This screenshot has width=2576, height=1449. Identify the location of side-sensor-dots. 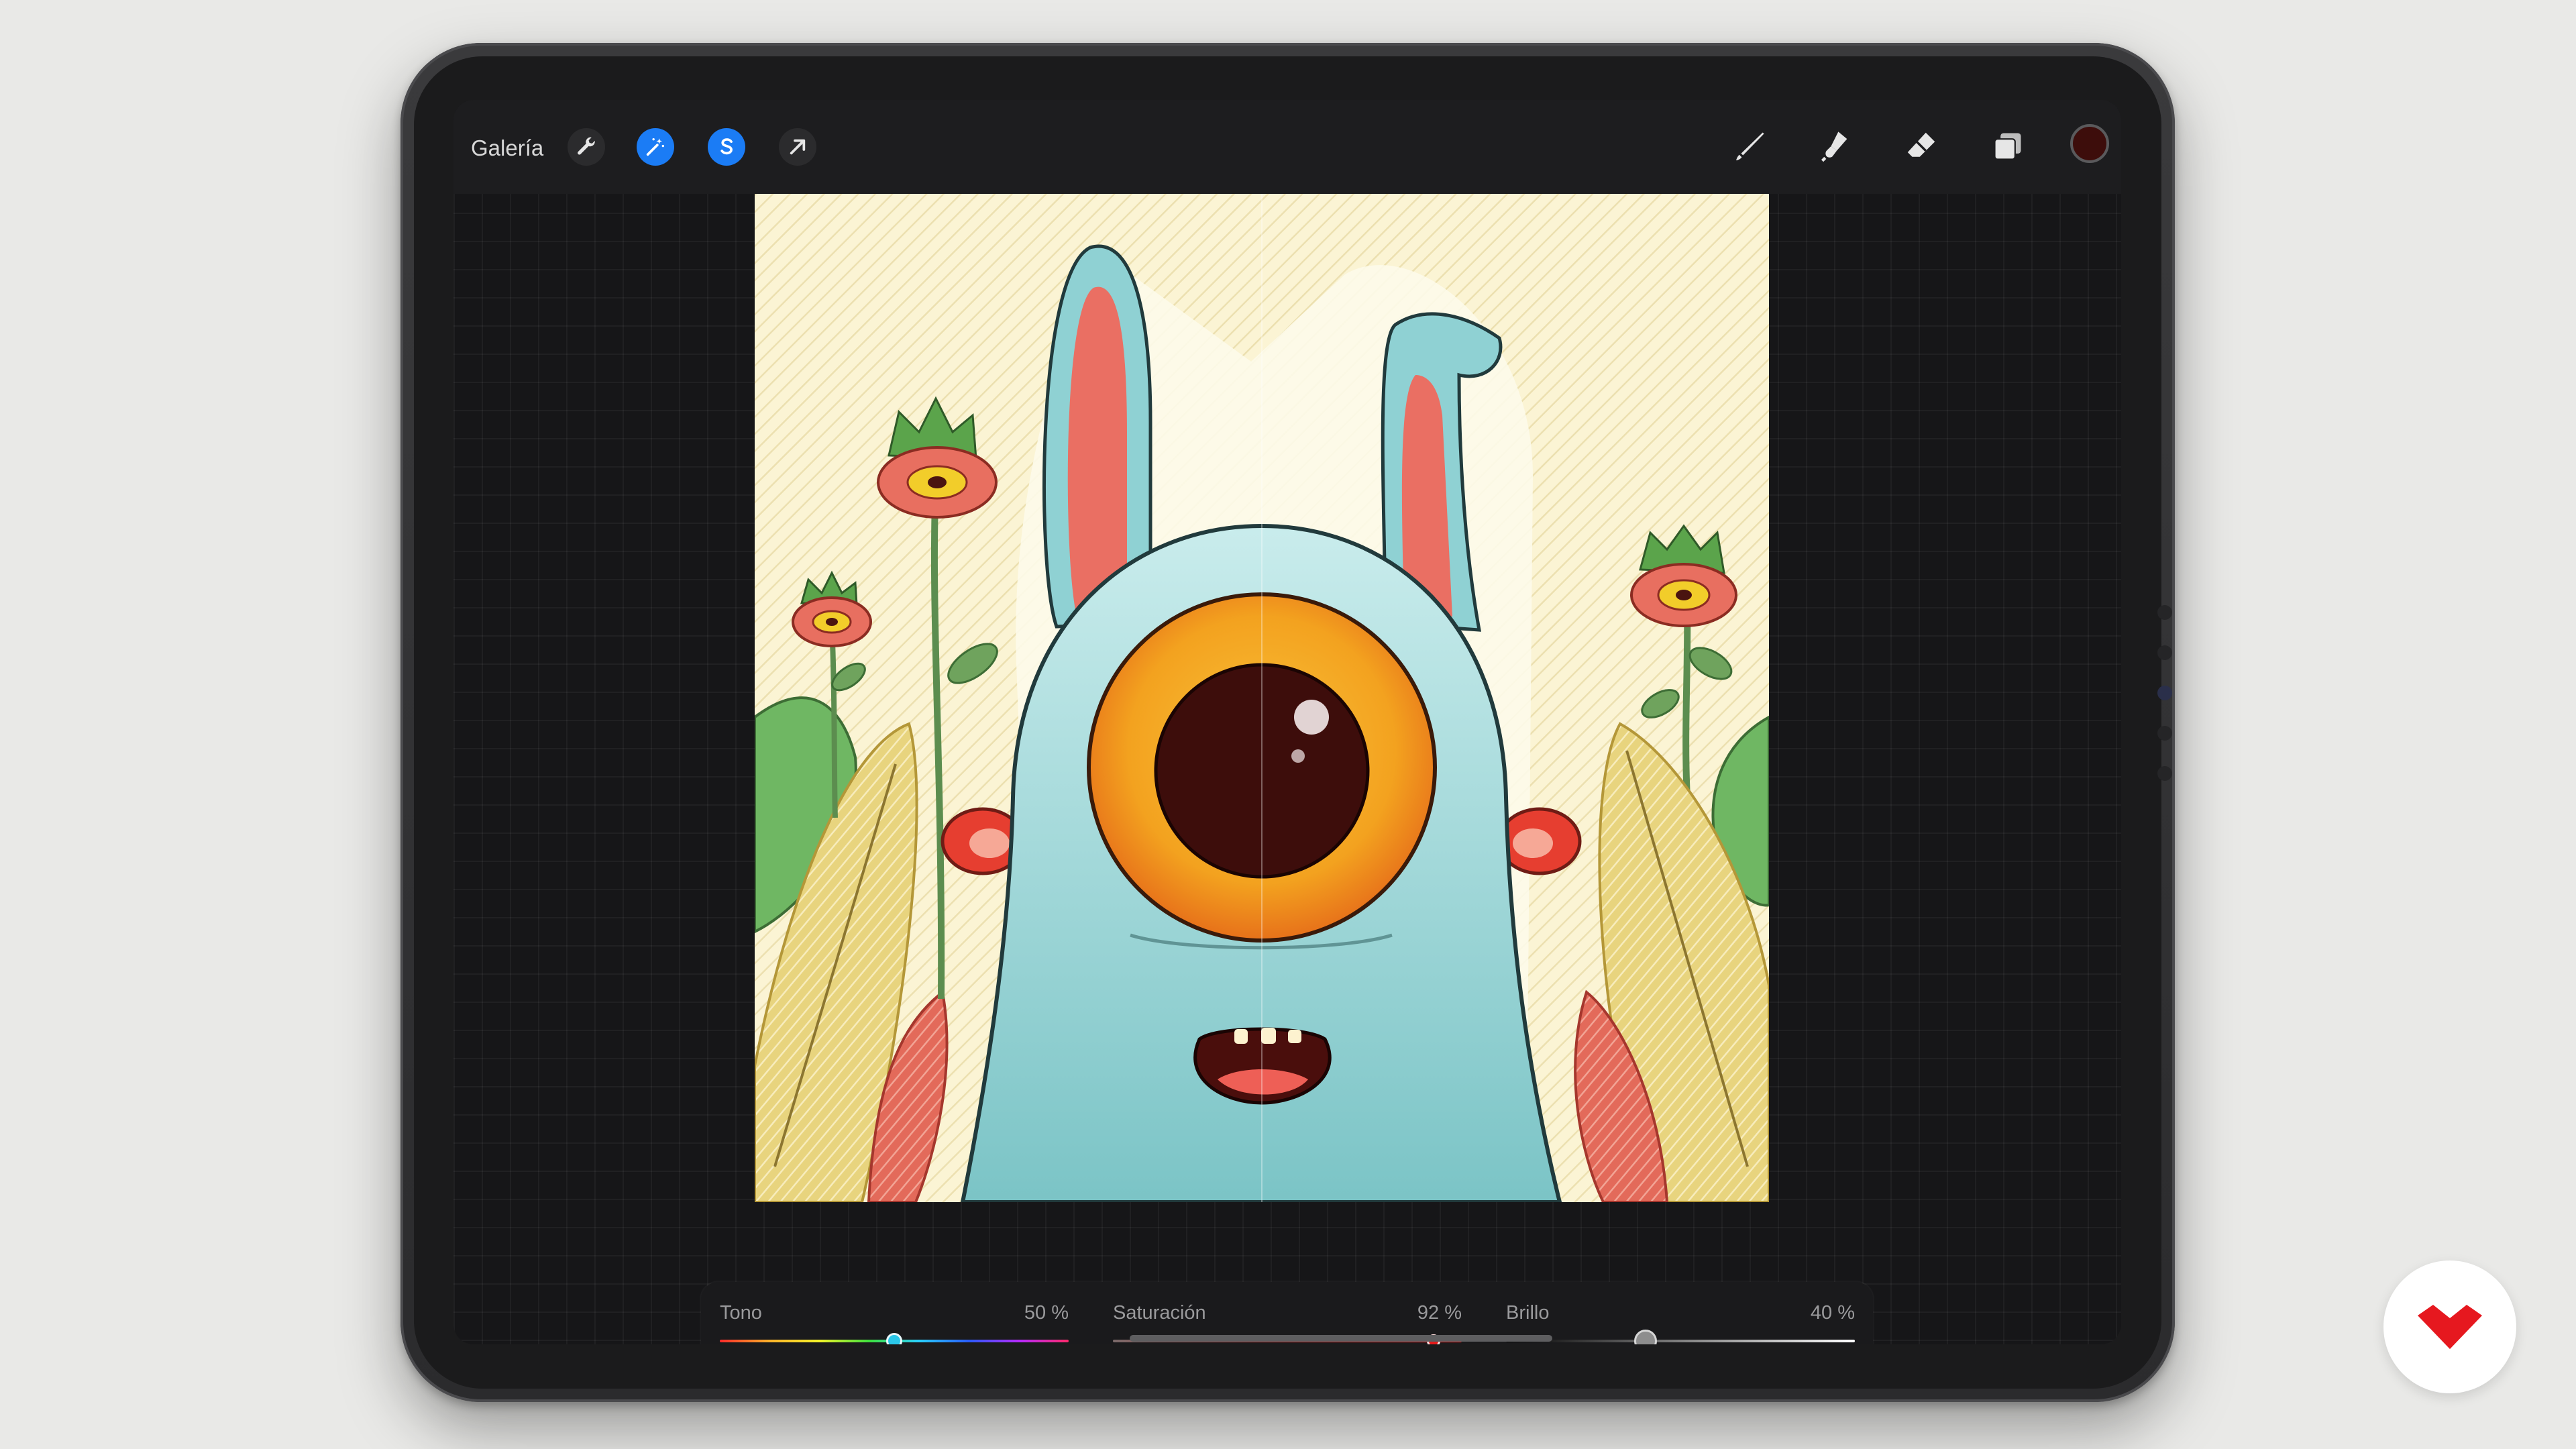
(2164, 693).